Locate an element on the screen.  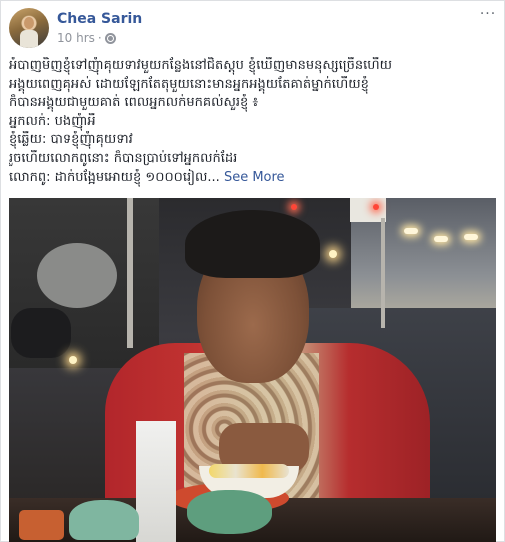
post-text-line: អ្នកលក់: បងញុំាអី is located at coordinates (52, 121).